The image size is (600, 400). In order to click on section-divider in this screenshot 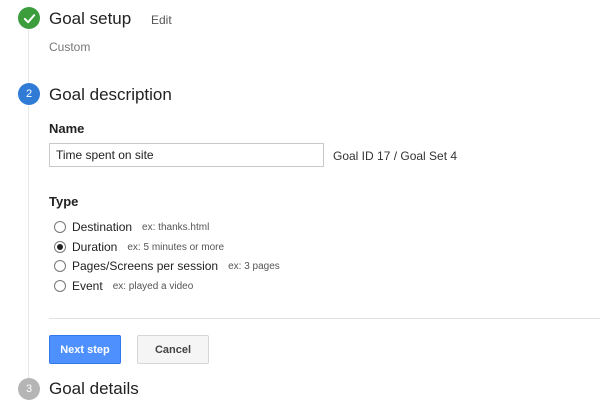, I will do `click(324, 318)`.